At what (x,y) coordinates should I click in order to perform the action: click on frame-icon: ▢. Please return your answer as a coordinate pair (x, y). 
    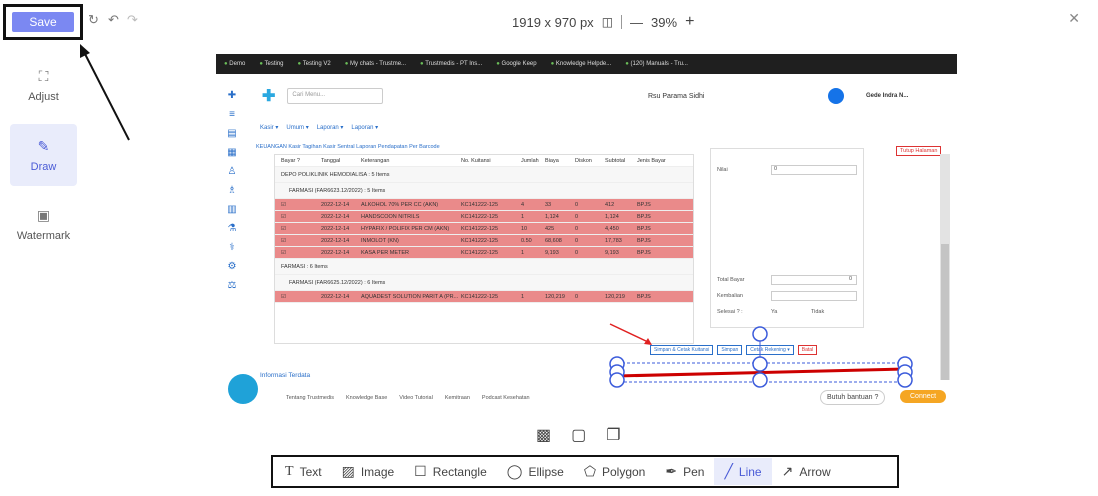
    Looking at the image, I should click on (578, 435).